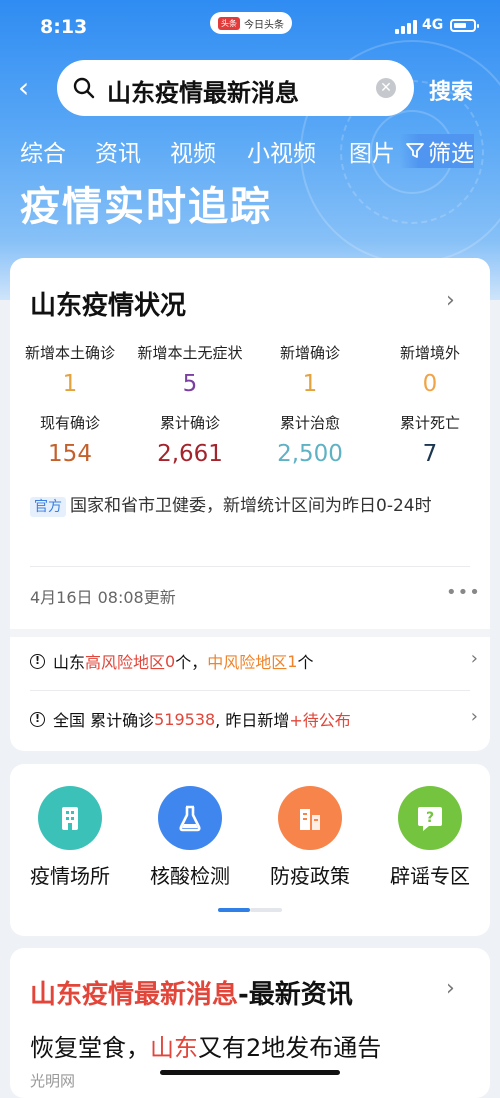 This screenshot has height=1098, width=500. I want to click on alert-suffix: 个, so click(305, 662).